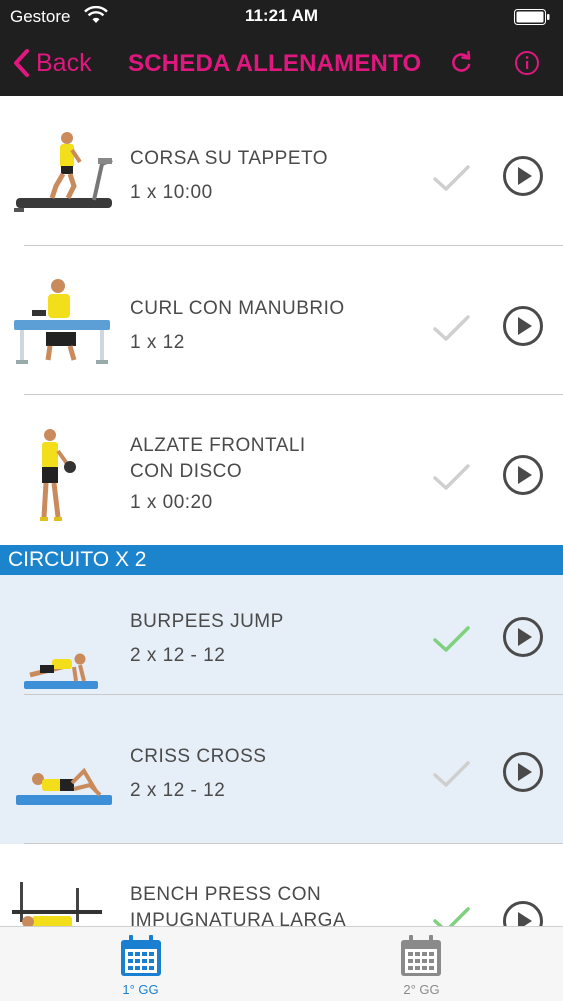 This screenshot has width=563, height=1001. Describe the element at coordinates (171, 502) in the screenshot. I see `exercise-reps: 1 x 00:20` at that location.